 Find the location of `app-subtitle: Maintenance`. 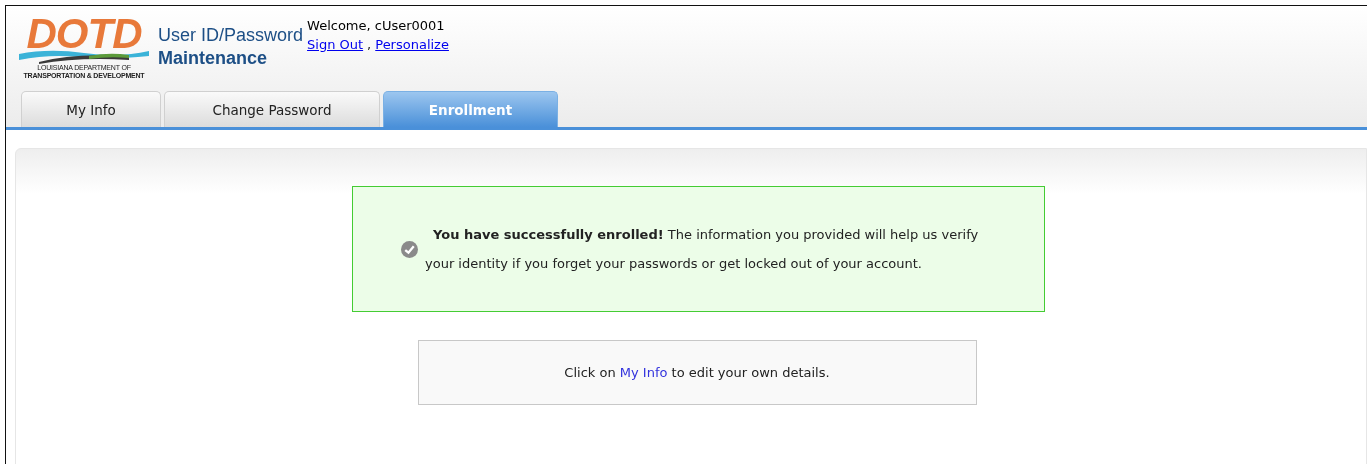

app-subtitle: Maintenance is located at coordinates (213, 58).